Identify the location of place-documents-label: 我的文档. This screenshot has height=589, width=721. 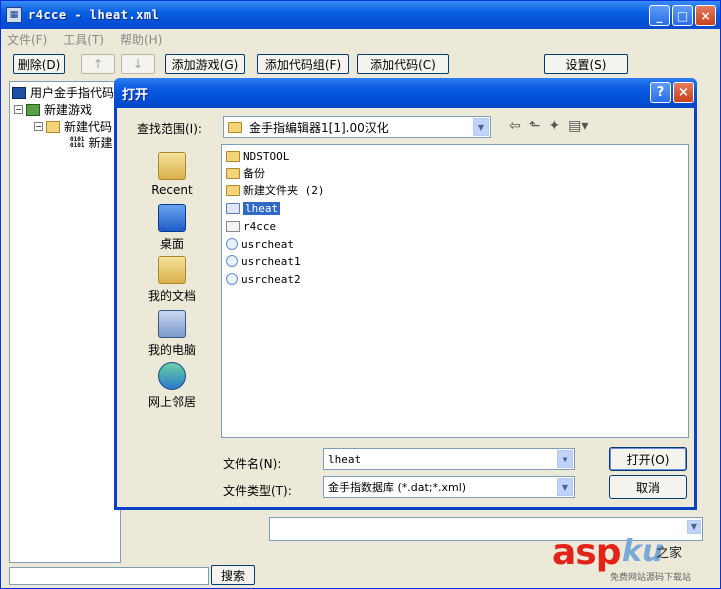
(171, 296).